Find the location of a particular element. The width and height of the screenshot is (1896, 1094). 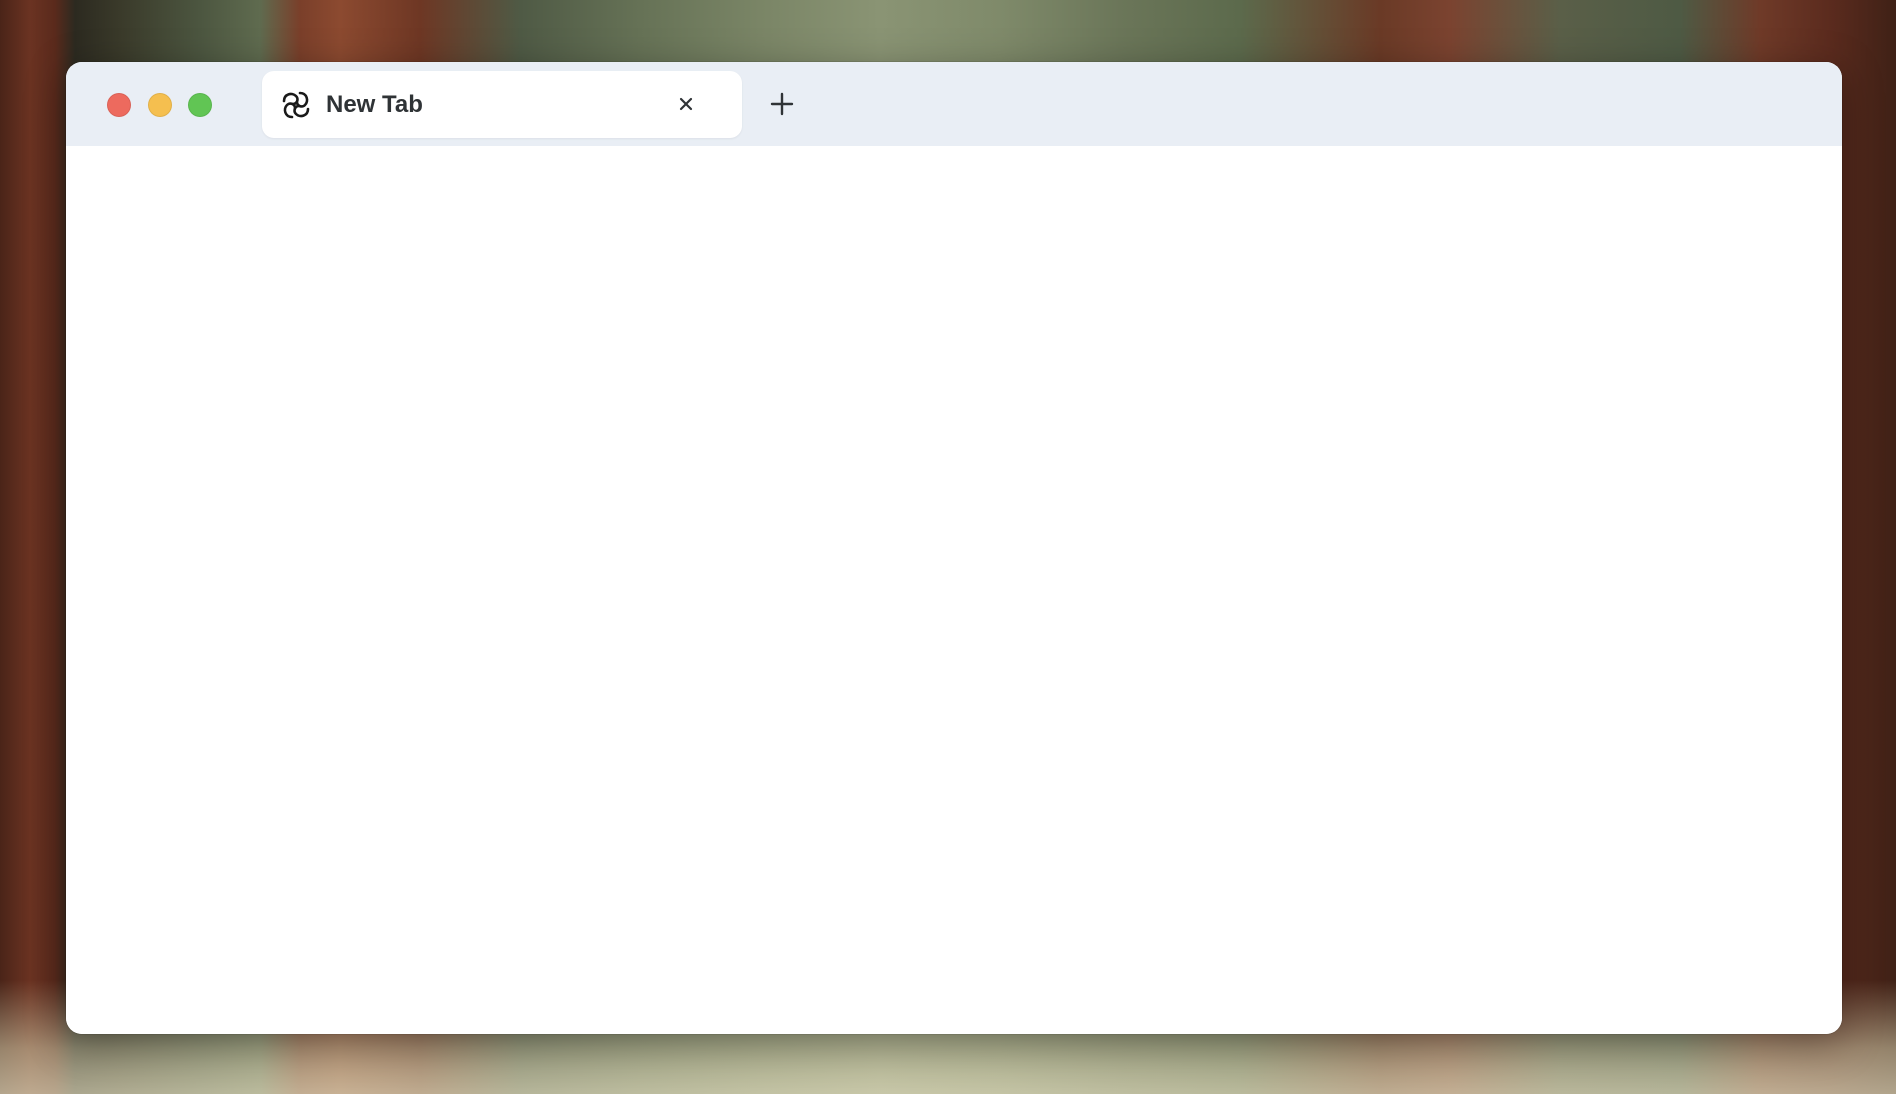

new-tab-button is located at coordinates (782, 104).